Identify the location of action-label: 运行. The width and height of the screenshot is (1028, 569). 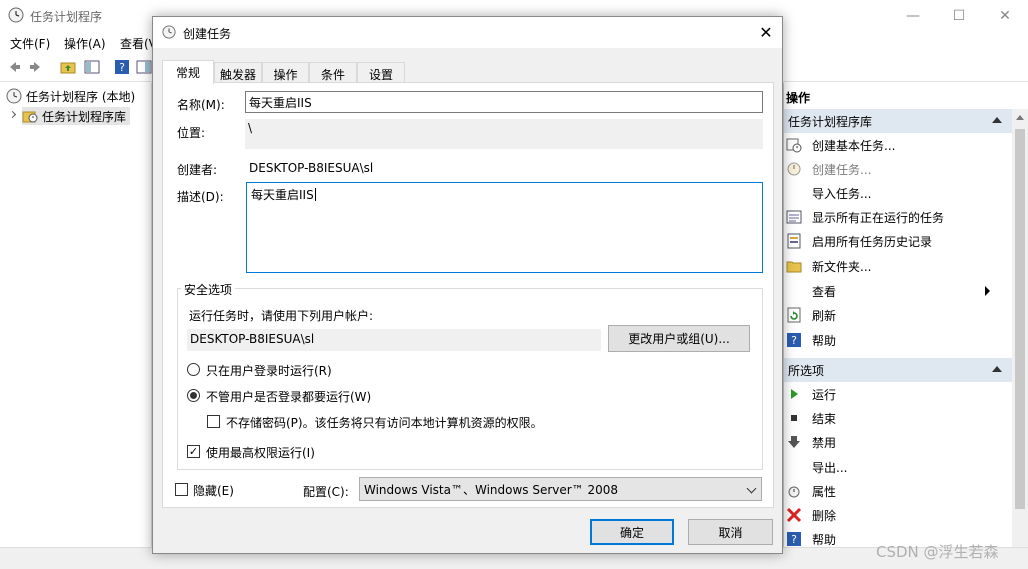
(824, 394).